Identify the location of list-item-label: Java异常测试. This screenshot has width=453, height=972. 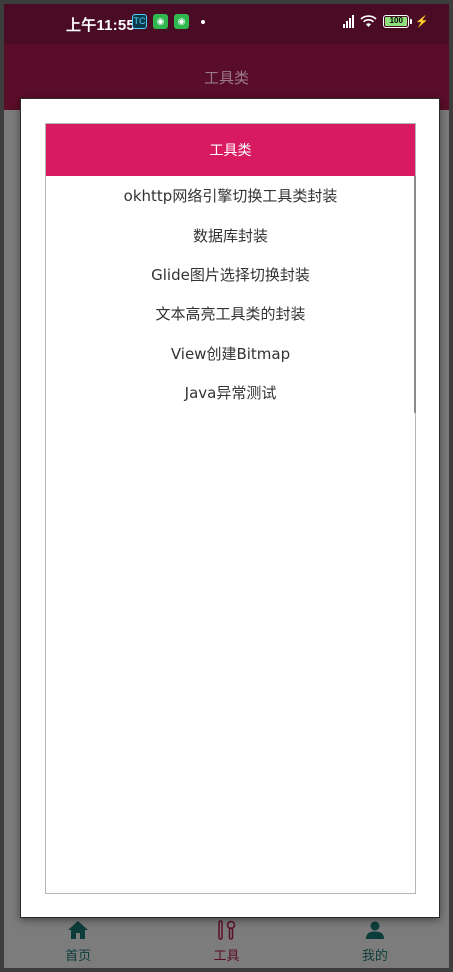
(230, 393).